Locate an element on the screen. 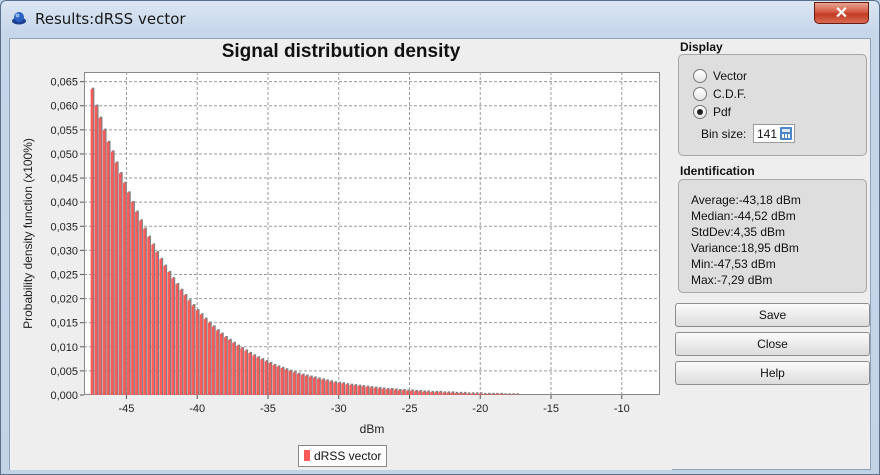 The image size is (880, 475). legend-label: dRSS vector is located at coordinates (348, 456).